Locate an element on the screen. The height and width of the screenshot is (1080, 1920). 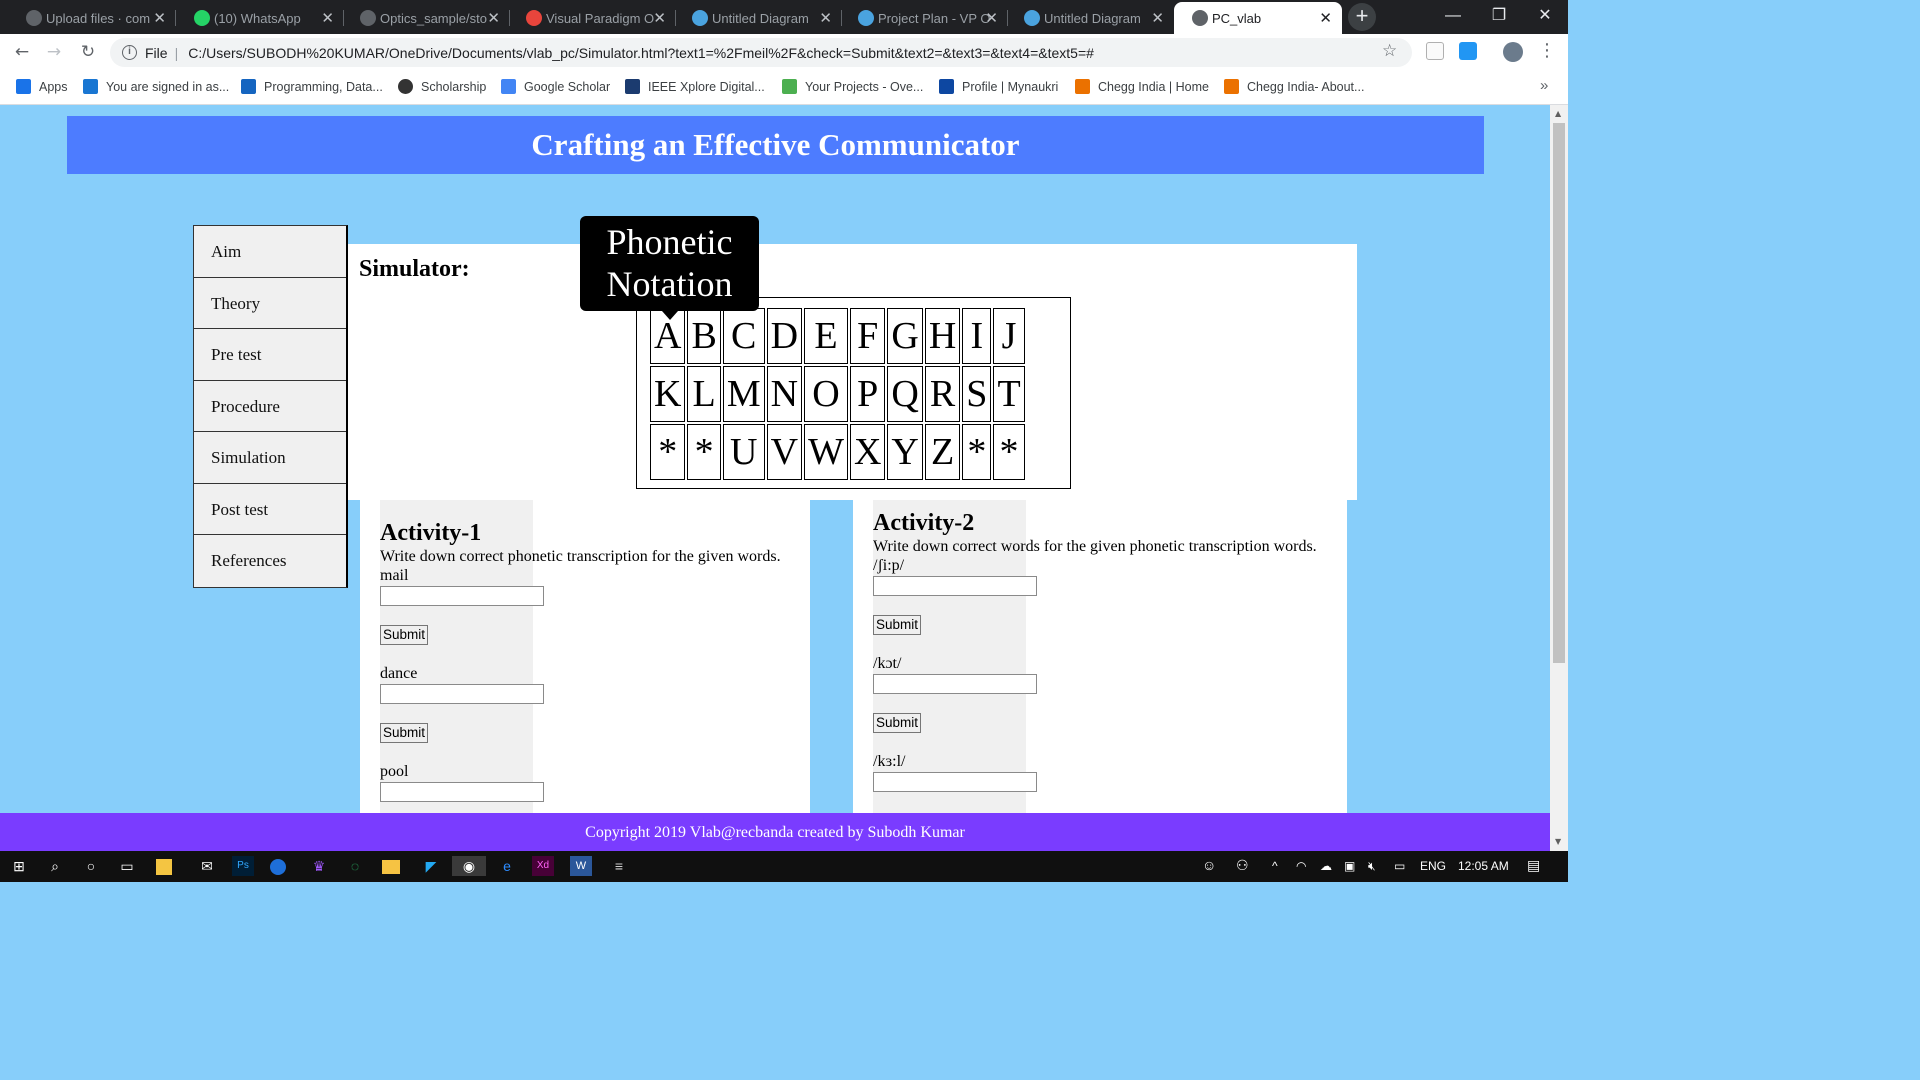
app-icon: ≡ is located at coordinates (619, 866).